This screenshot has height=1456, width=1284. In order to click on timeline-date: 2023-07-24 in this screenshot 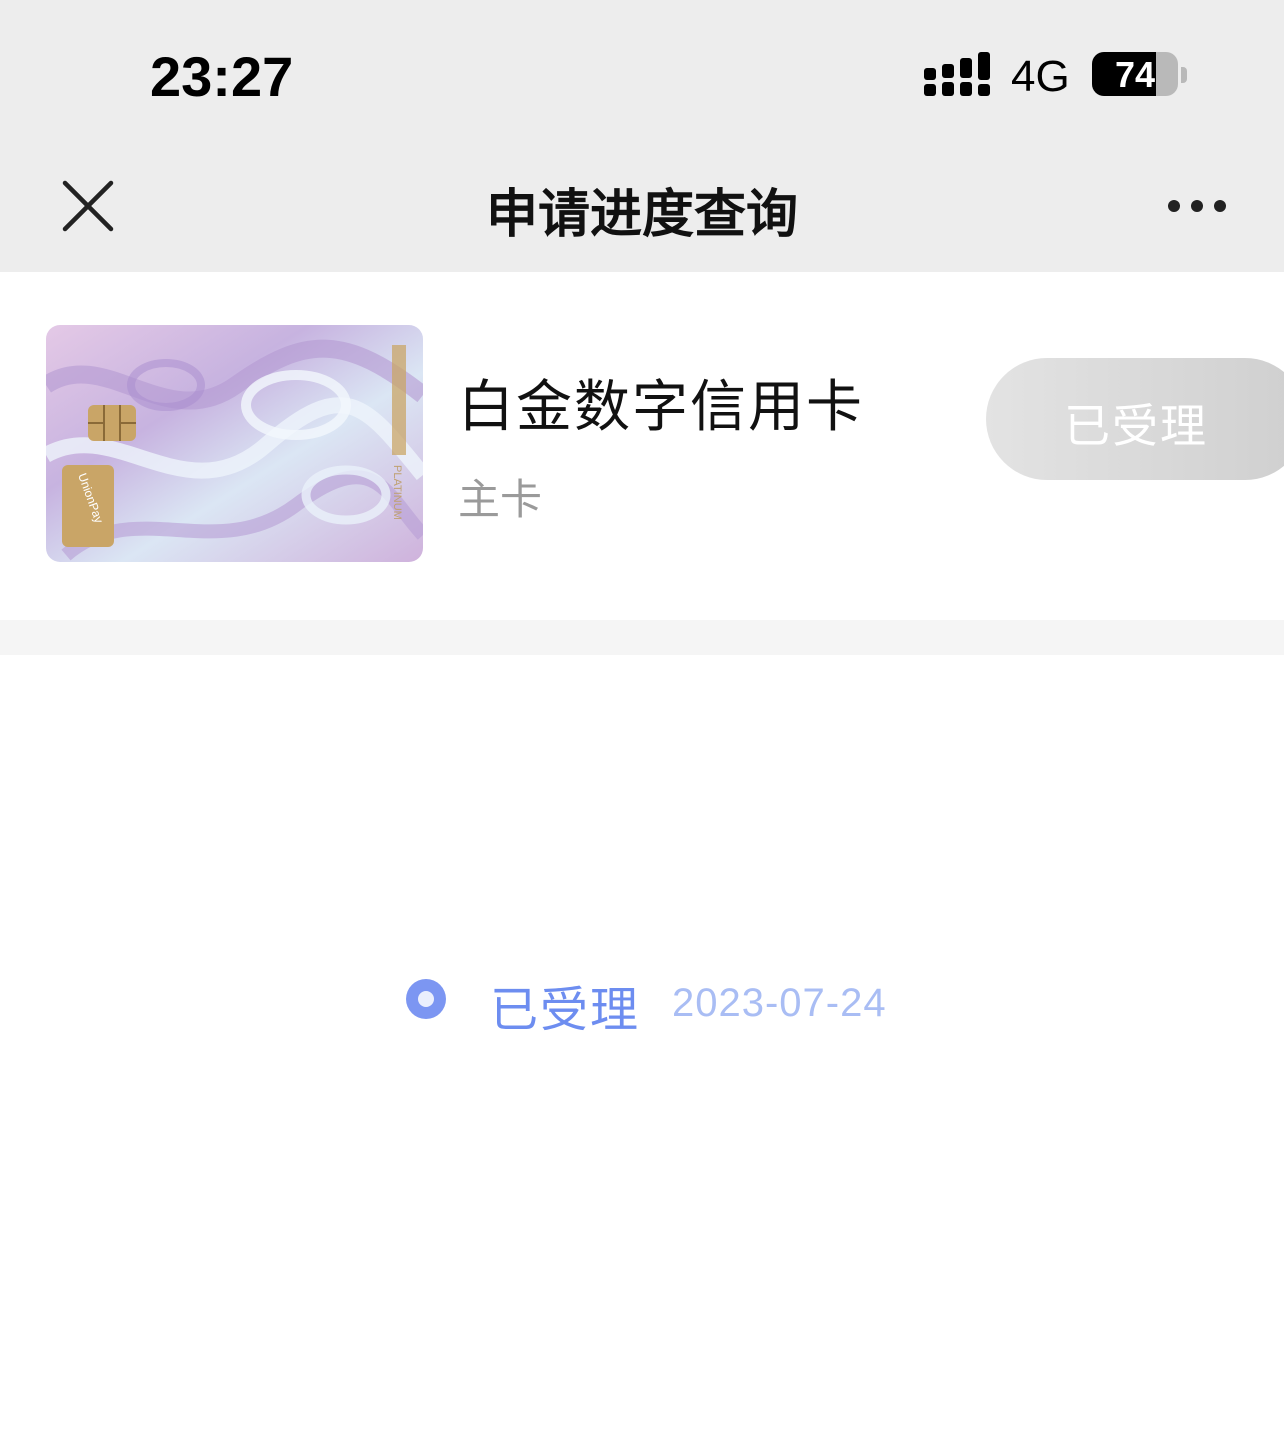, I will do `click(779, 1003)`.